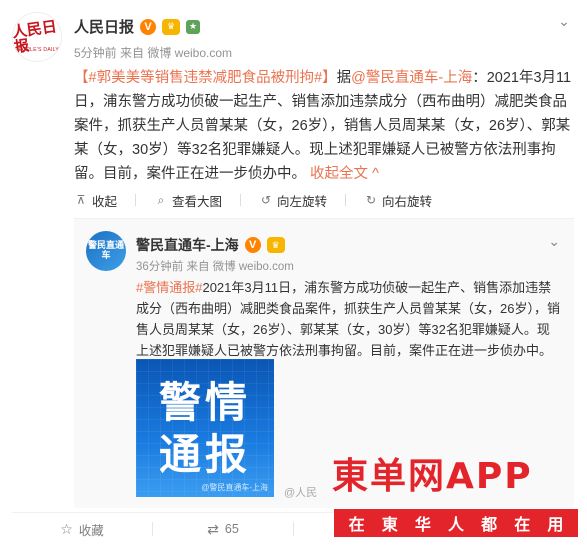  What do you see at coordinates (215, 267) in the screenshot?
I see `repost-meta: 36分钟前 来自 微博 weibo.com` at bounding box center [215, 267].